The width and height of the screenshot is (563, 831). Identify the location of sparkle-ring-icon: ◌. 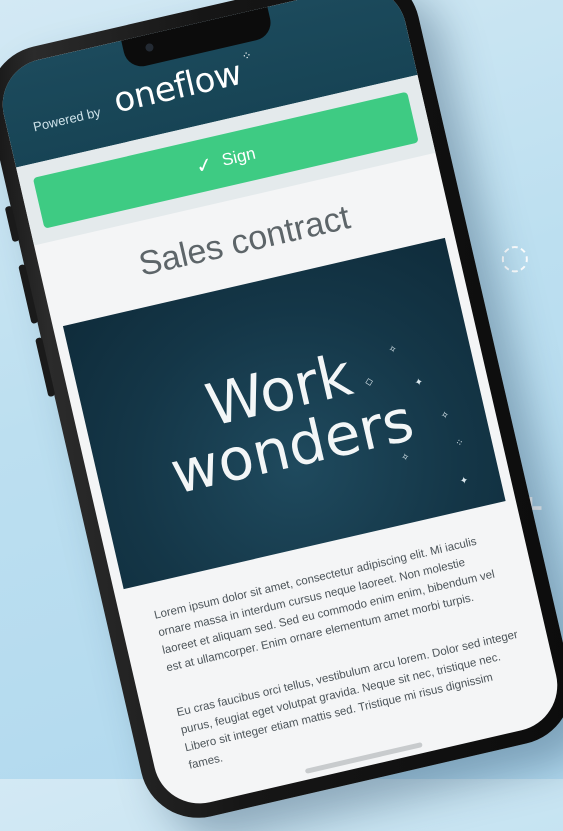
(515, 257).